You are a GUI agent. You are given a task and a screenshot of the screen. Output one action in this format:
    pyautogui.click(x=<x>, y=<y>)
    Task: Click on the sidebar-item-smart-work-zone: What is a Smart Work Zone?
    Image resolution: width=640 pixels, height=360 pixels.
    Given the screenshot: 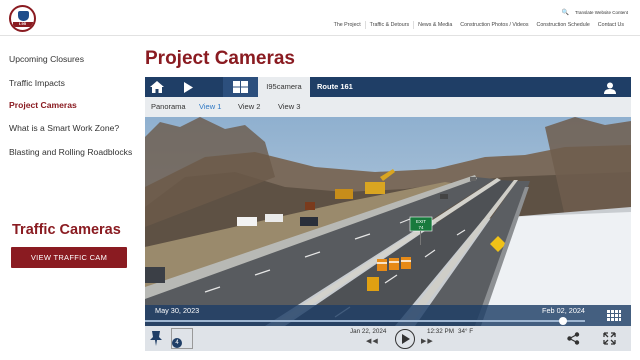 What is the action you would take?
    pyautogui.click(x=64, y=128)
    